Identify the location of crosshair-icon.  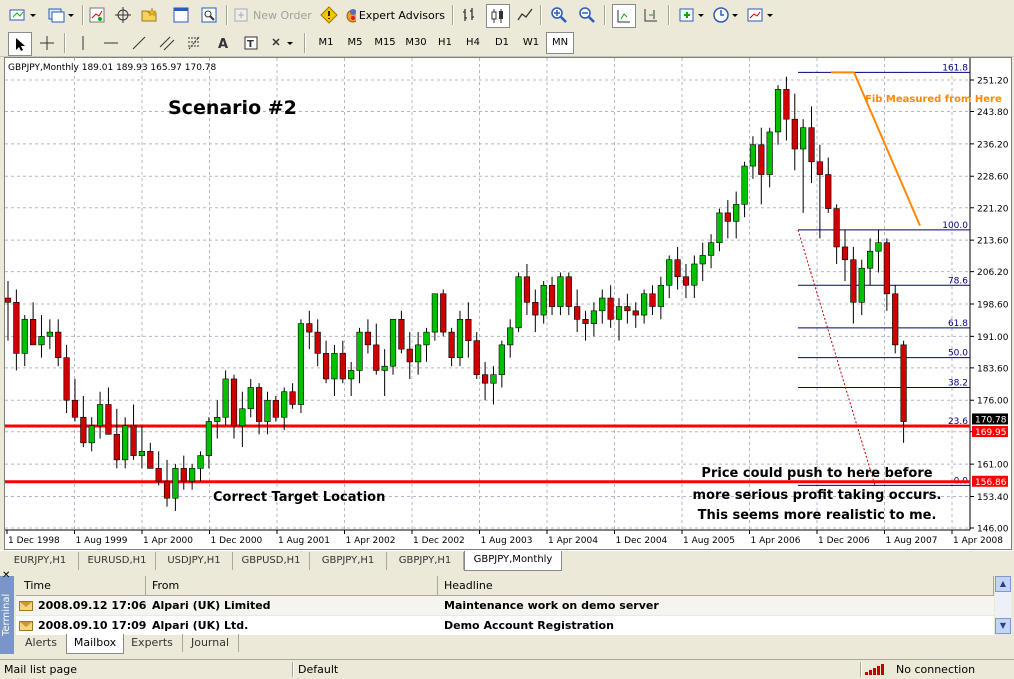
(47, 43).